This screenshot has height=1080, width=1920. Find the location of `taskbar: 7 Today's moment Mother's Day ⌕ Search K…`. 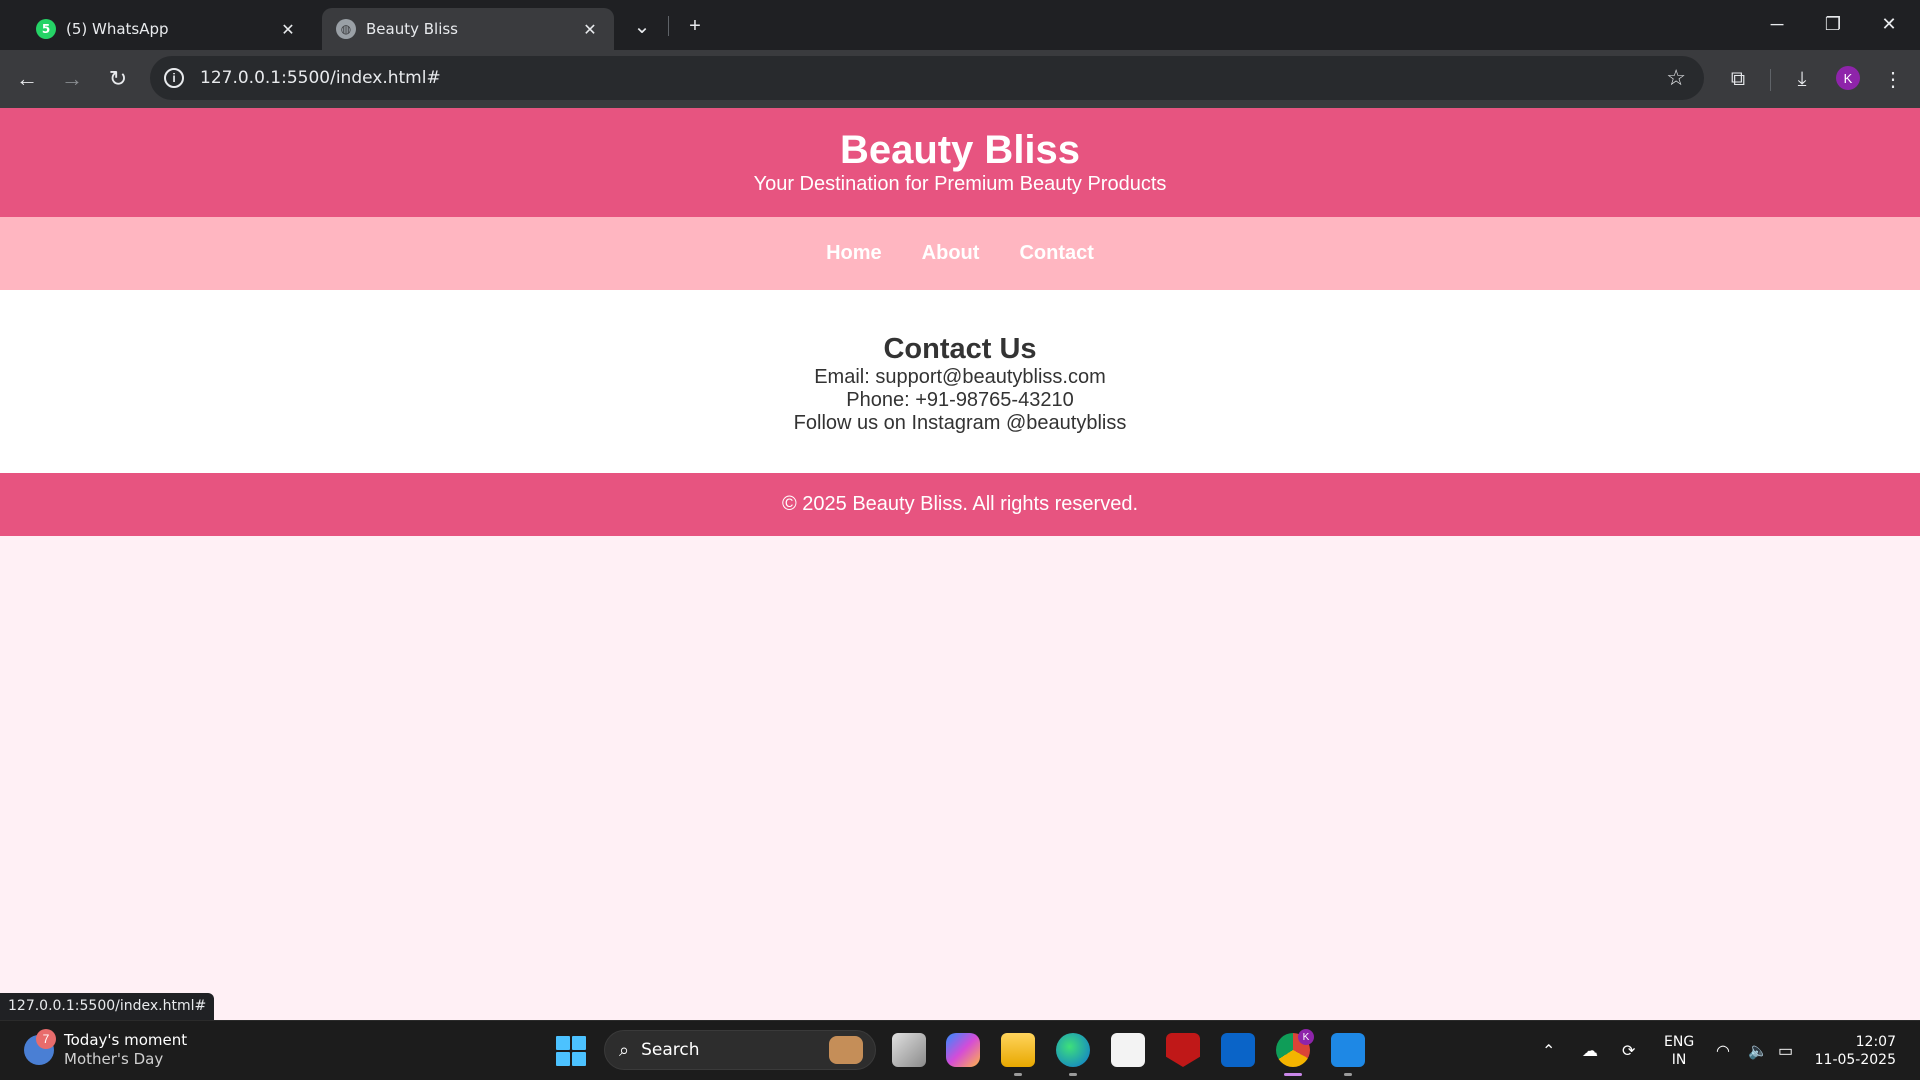

taskbar: 7 Today's moment Mother's Day ⌕ Search K… is located at coordinates (960, 1050).